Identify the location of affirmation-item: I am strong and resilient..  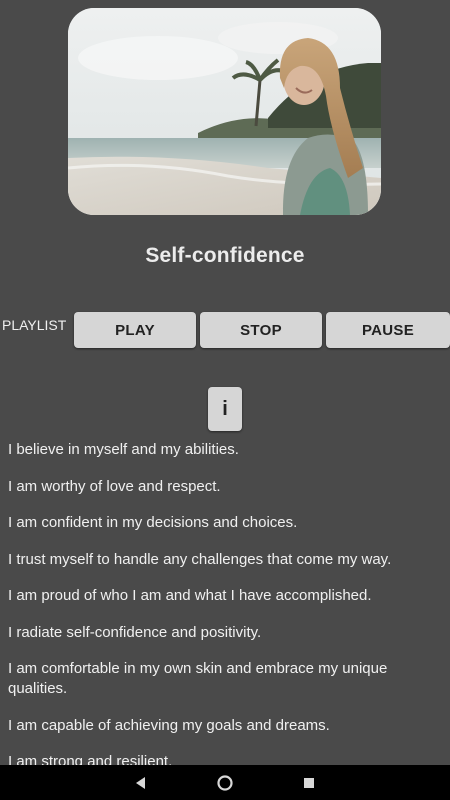
(90, 759).